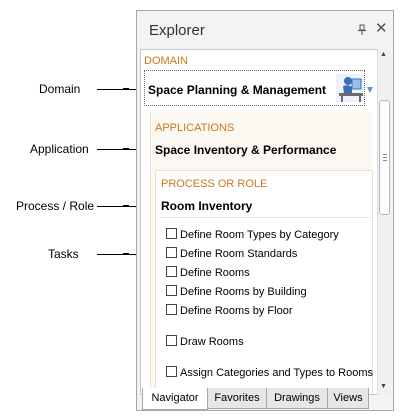 This screenshot has width=402, height=418. I want to click on callout-application-tick, so click(126, 149).